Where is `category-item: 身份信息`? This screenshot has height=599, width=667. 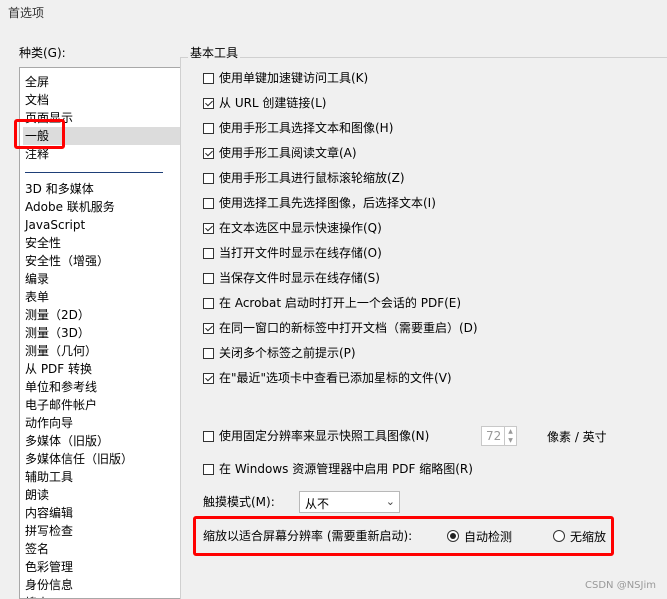
category-item: 身份信息 is located at coordinates (49, 585).